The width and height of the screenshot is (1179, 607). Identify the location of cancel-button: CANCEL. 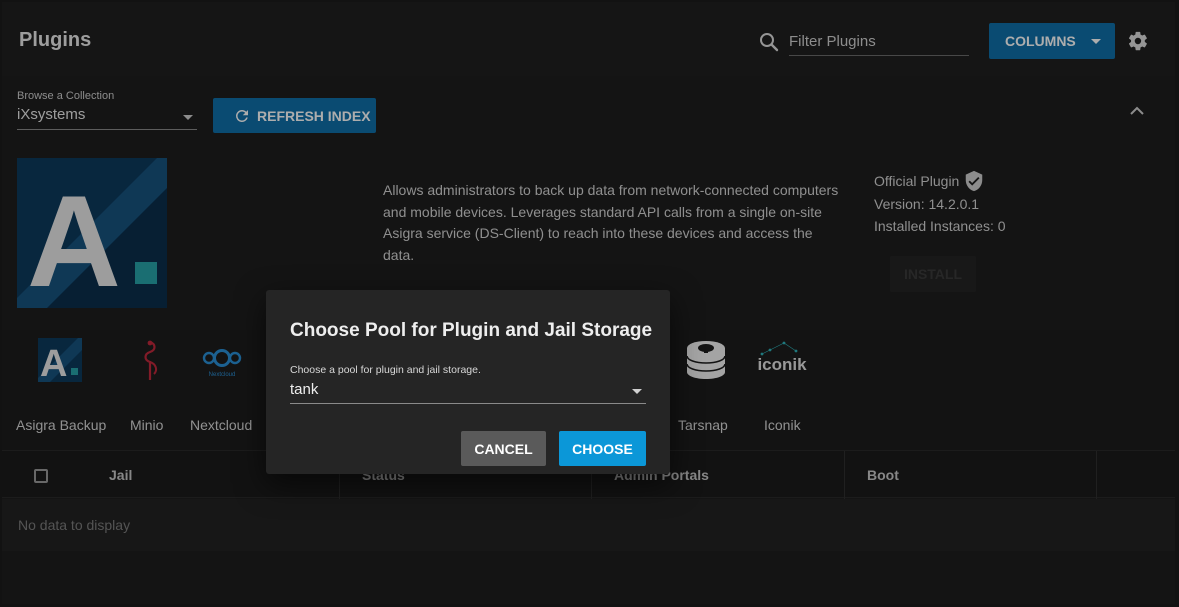
(503, 448).